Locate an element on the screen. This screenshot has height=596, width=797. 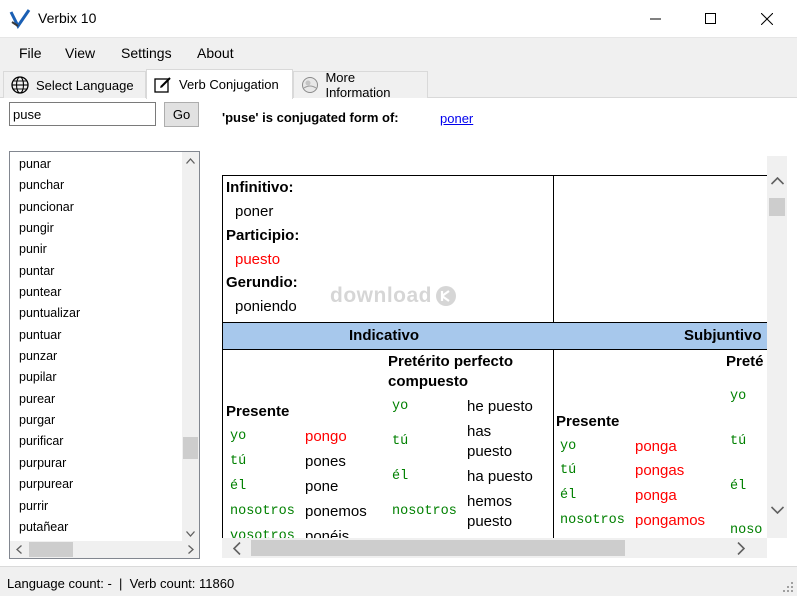
search-input is located at coordinates (82, 114).